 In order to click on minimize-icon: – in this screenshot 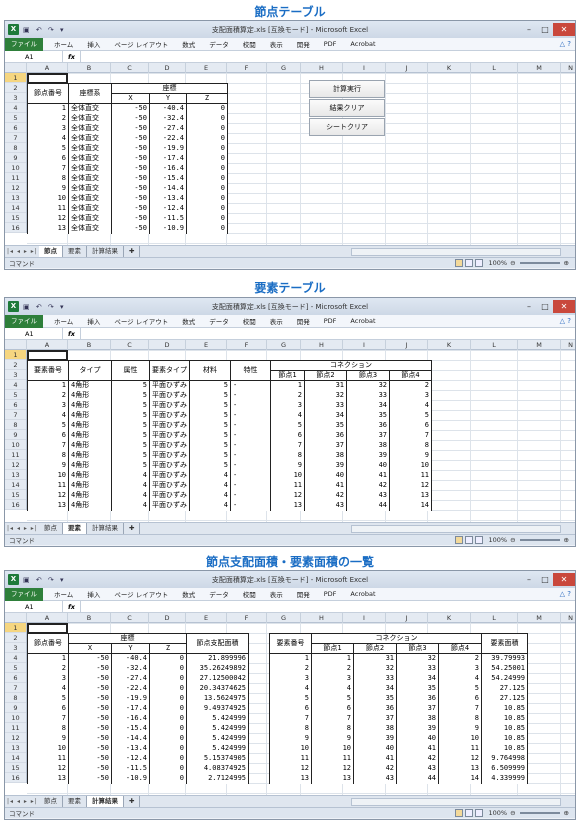, I will do `click(529, 579)`.